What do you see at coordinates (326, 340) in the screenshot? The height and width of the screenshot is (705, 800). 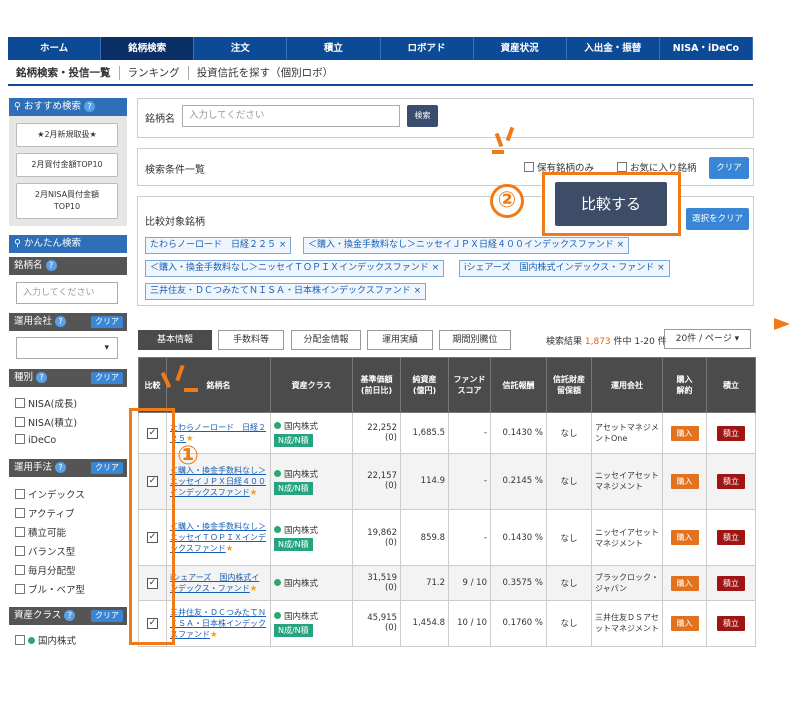 I see `tab-dividend: 分配金情報` at bounding box center [326, 340].